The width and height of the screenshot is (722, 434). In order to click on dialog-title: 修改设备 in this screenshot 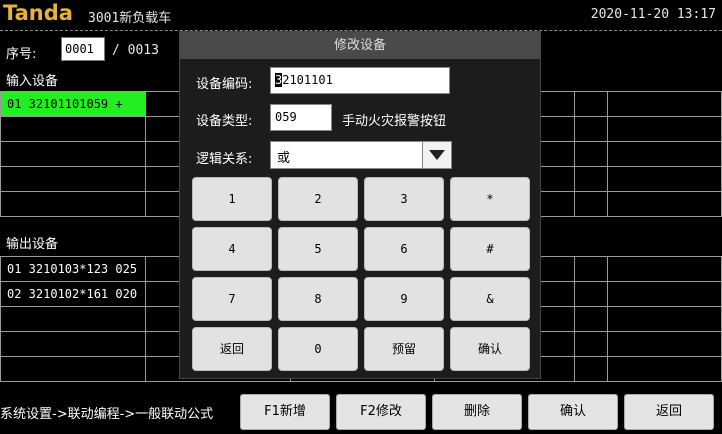, I will do `click(360, 45)`.